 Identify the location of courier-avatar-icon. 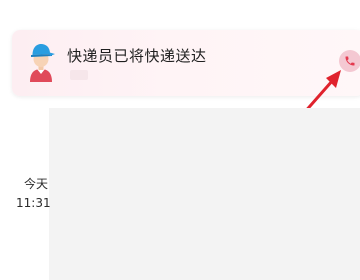
(42, 63).